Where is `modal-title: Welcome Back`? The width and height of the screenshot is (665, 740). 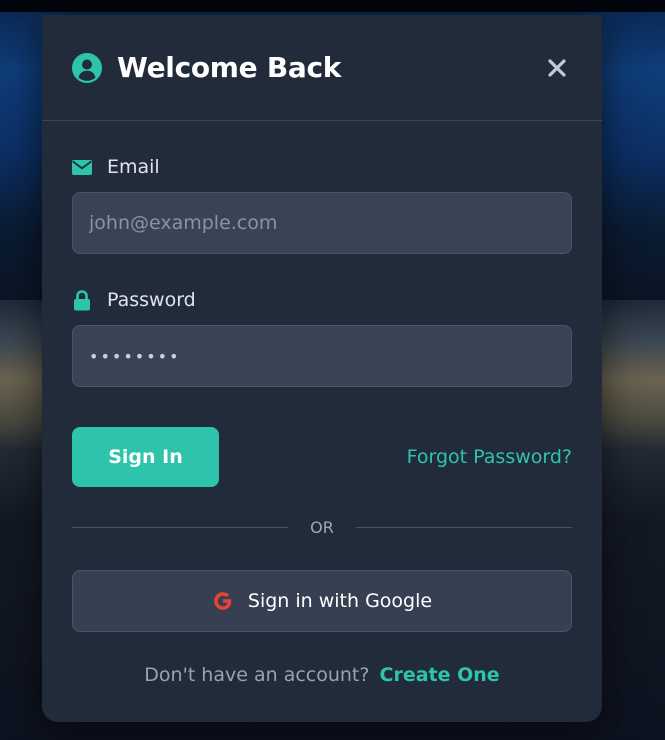 modal-title: Welcome Back is located at coordinates (229, 67).